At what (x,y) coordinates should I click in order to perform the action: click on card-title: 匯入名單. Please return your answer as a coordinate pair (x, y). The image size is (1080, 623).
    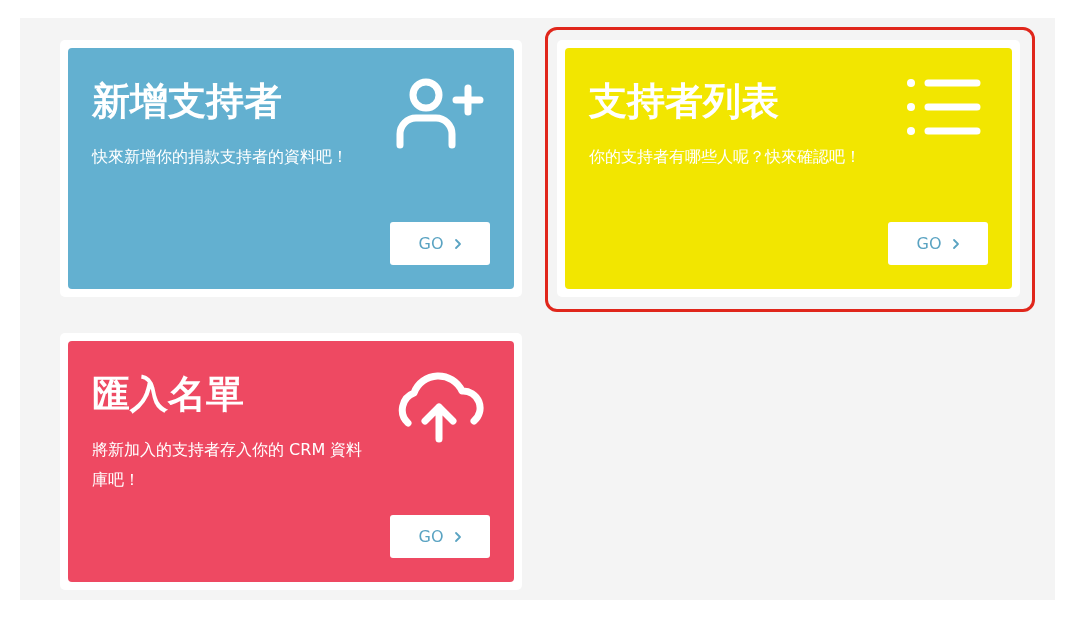
    Looking at the image, I should click on (168, 394).